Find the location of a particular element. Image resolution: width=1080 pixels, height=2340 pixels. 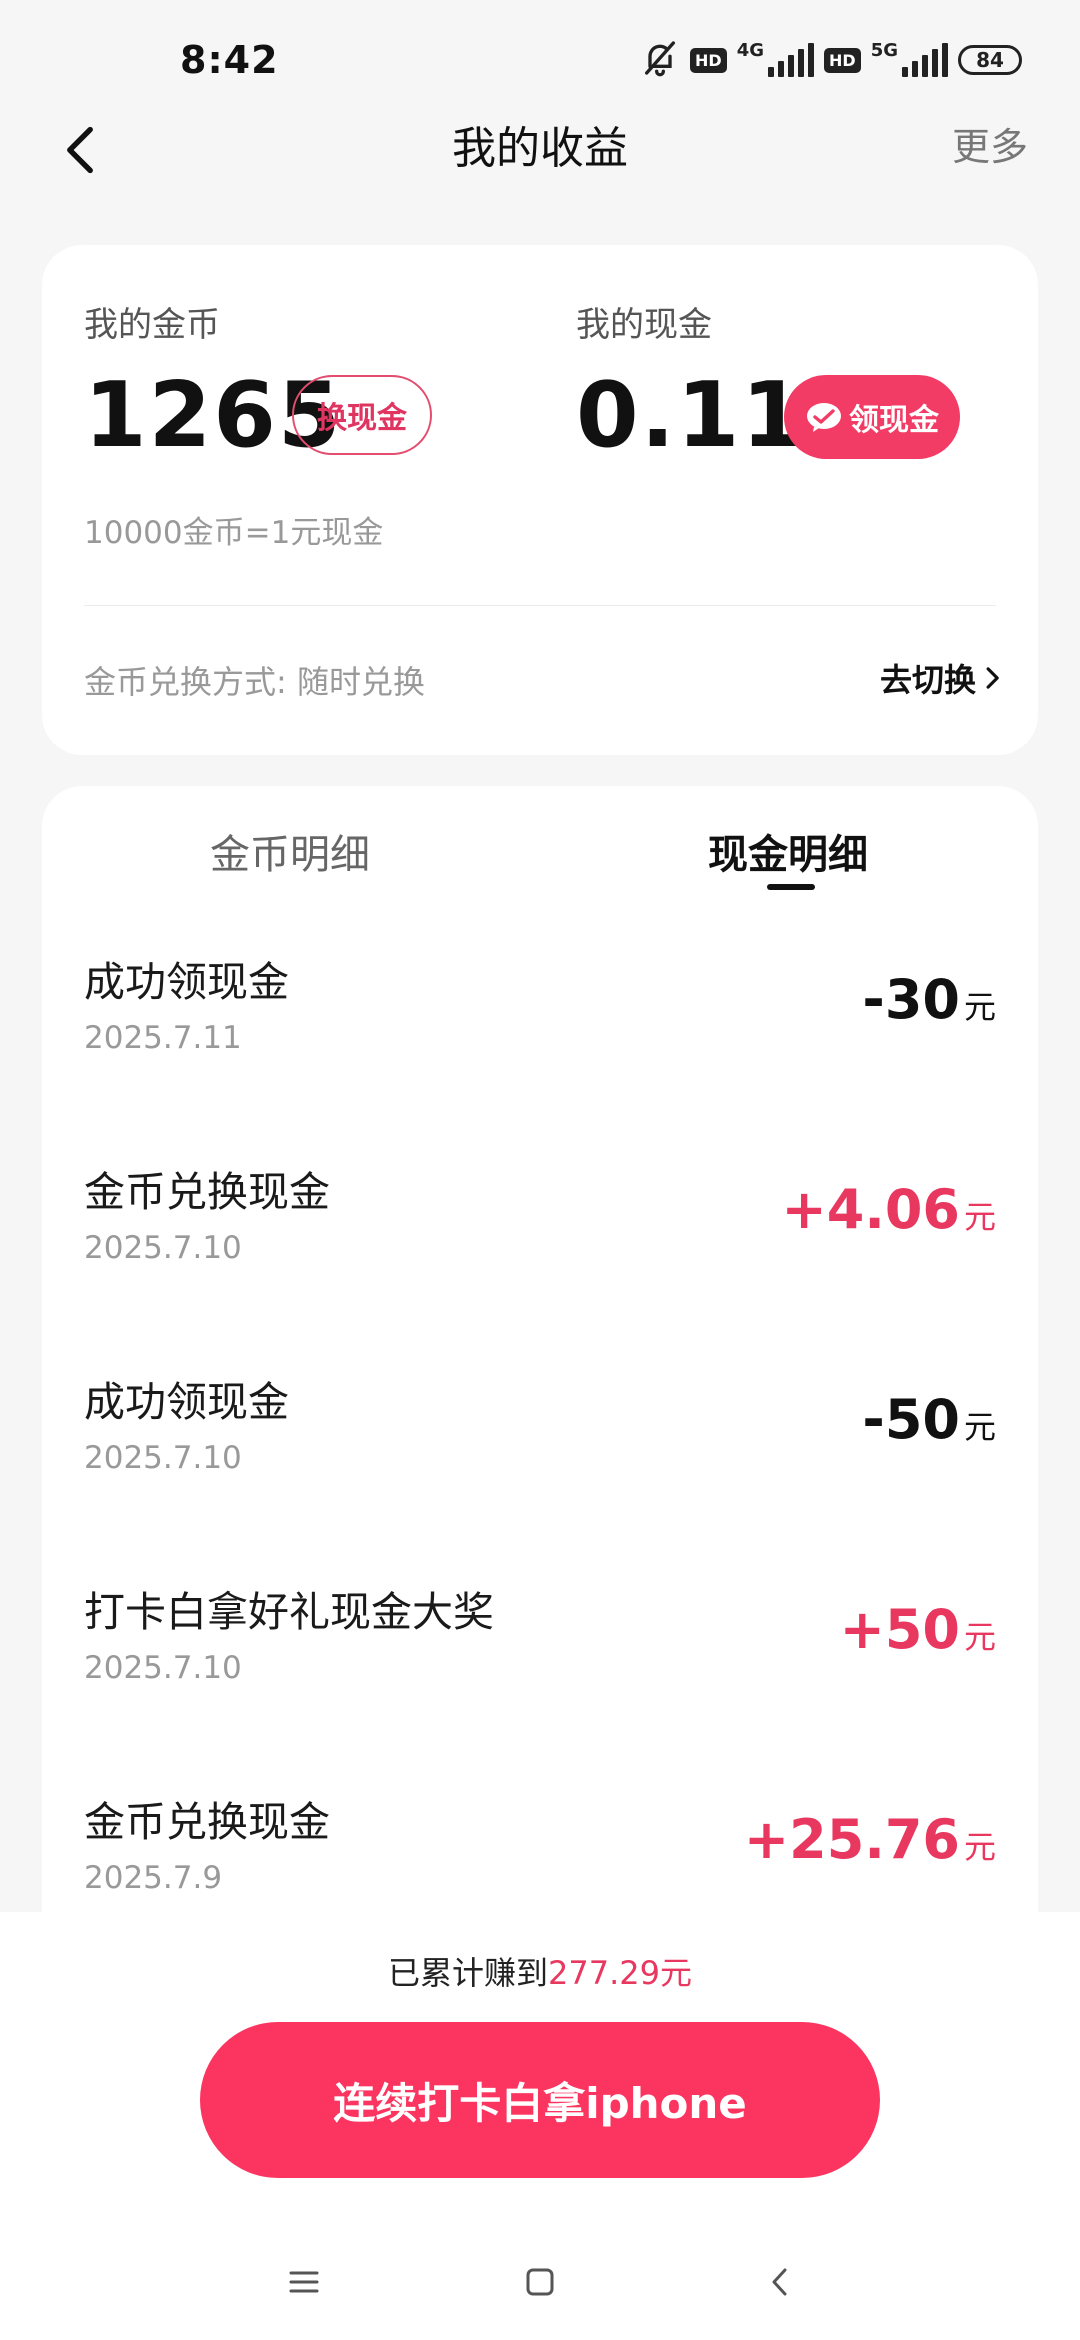

amount-value: -50 is located at coordinates (911, 1419).